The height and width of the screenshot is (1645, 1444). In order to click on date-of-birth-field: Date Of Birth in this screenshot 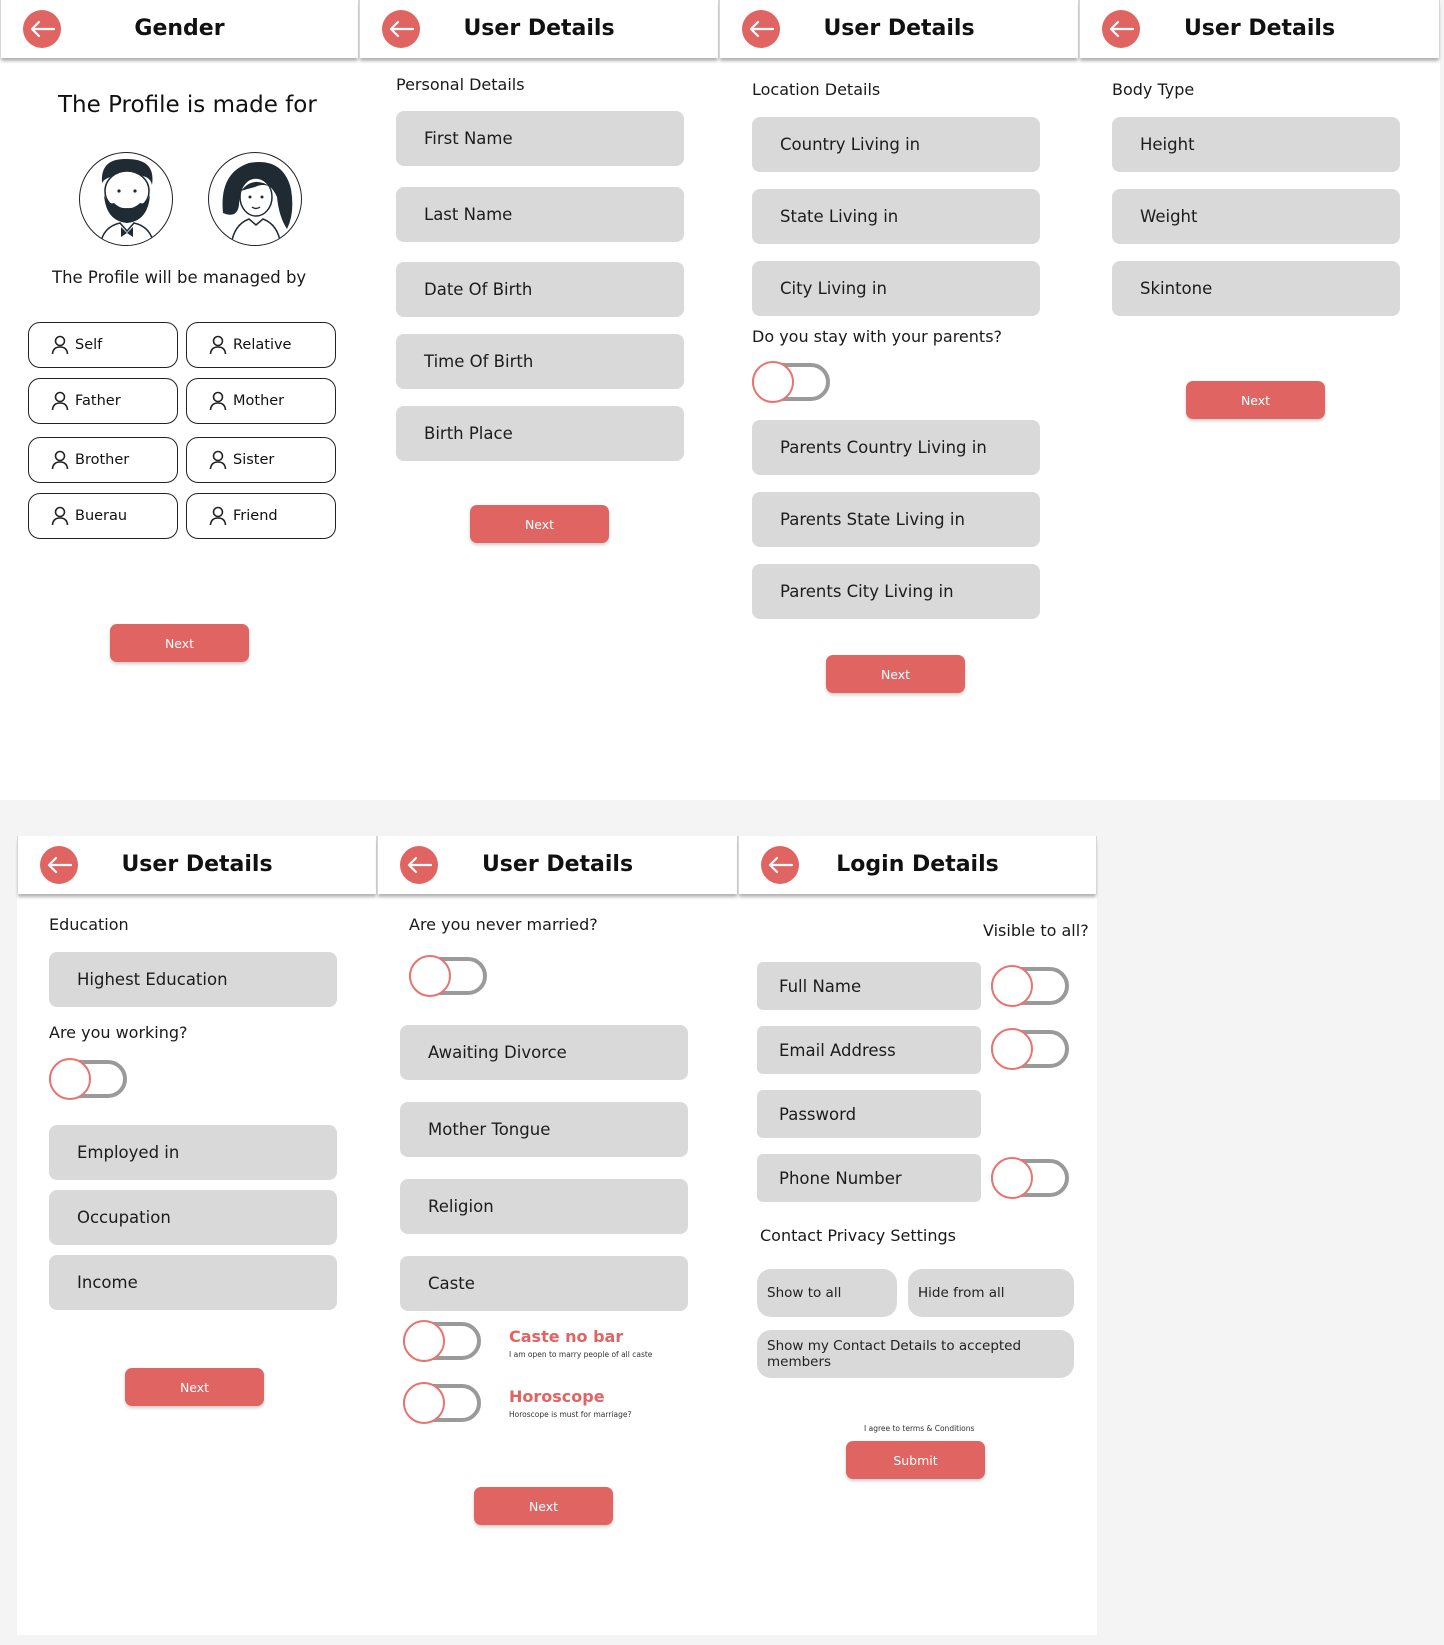, I will do `click(540, 289)`.